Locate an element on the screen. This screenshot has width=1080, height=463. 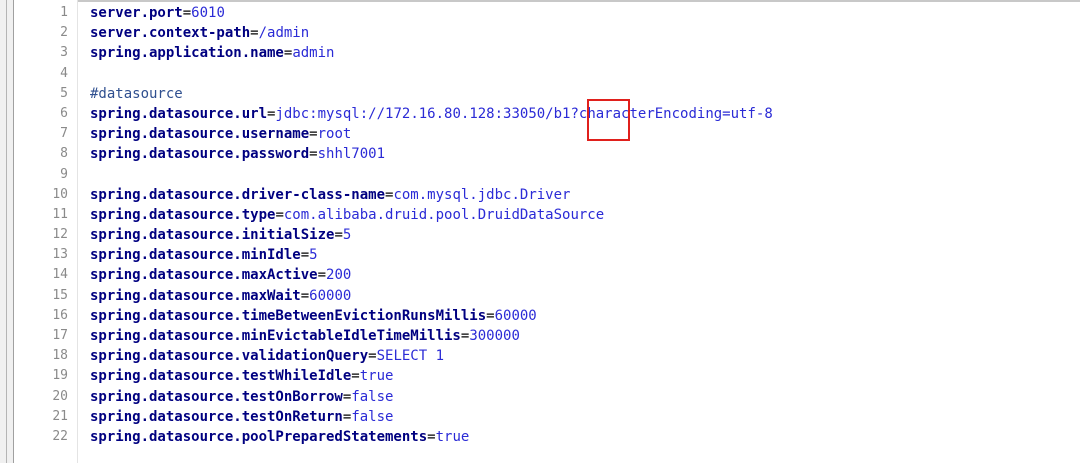
line-number: 13 is located at coordinates (60, 255).